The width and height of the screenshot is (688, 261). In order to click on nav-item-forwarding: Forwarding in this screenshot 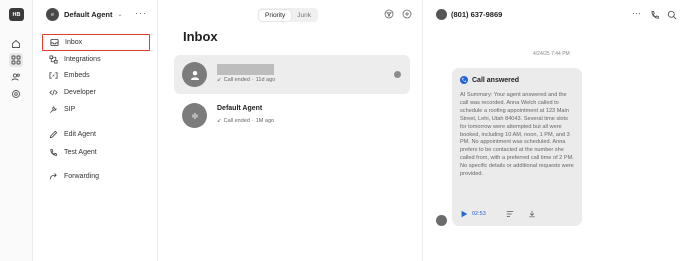, I will do `click(96, 176)`.